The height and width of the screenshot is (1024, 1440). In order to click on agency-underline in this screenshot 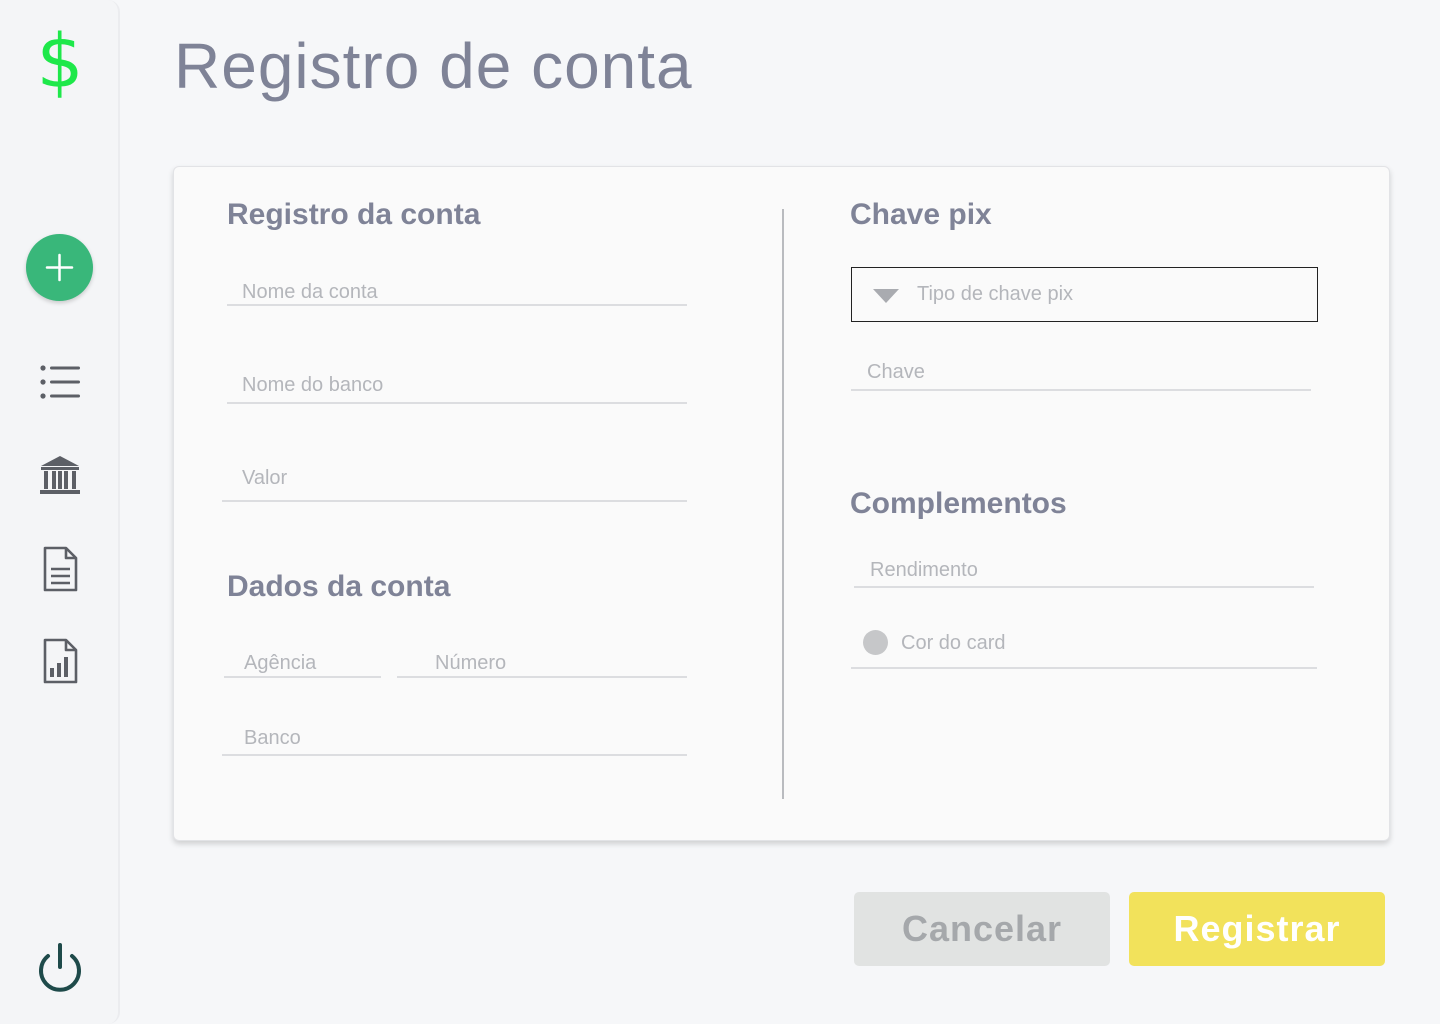, I will do `click(302, 677)`.